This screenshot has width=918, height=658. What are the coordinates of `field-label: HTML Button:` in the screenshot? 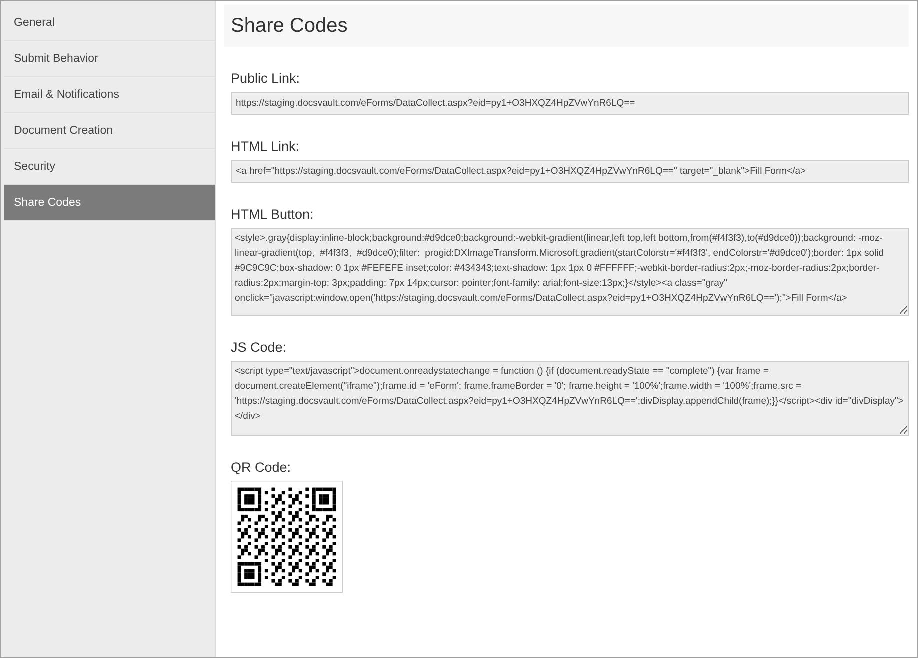 It's located at (273, 214).